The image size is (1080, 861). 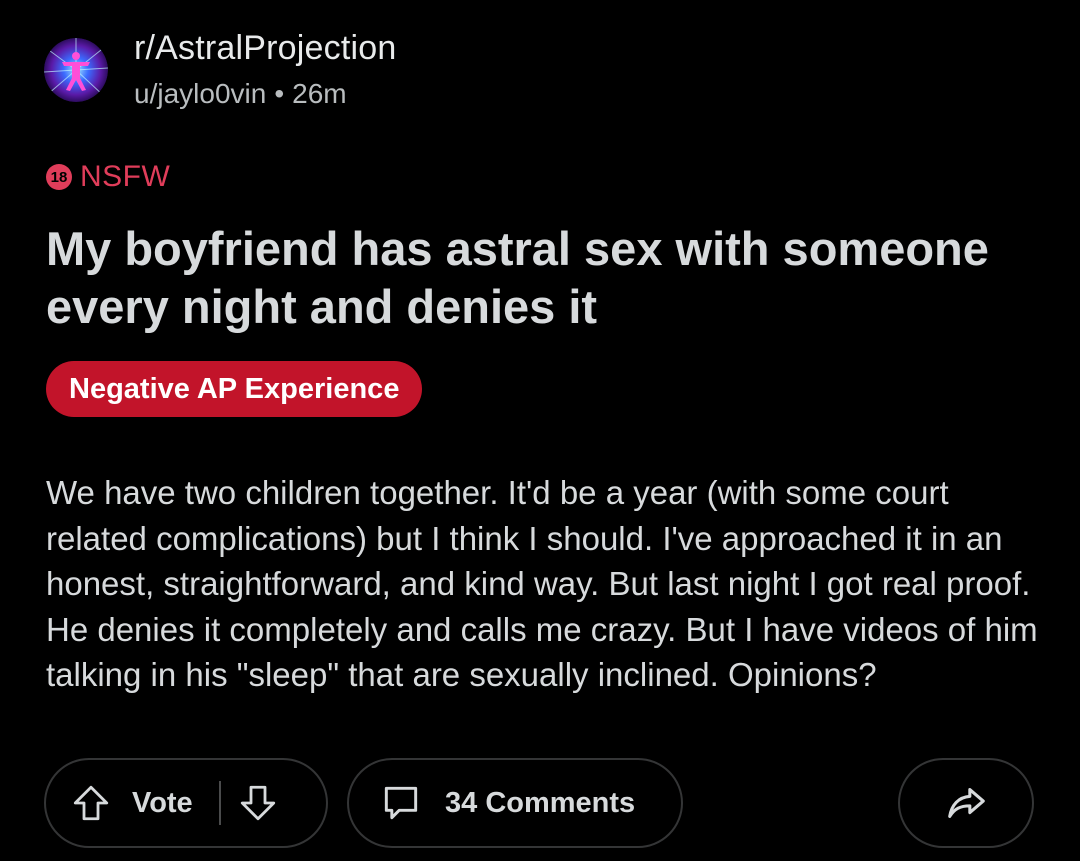 I want to click on comments-button: 34 Comments, so click(x=515, y=803).